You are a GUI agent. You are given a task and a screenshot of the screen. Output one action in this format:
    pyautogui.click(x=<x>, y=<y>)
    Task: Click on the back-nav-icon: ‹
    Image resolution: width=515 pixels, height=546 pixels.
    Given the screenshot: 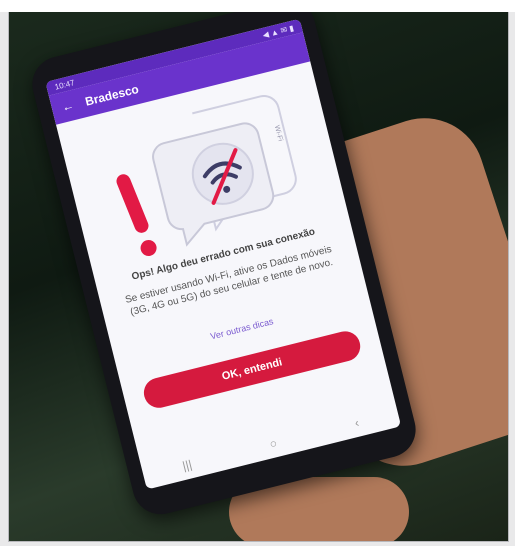 What is the action you would take?
    pyautogui.click(x=356, y=423)
    